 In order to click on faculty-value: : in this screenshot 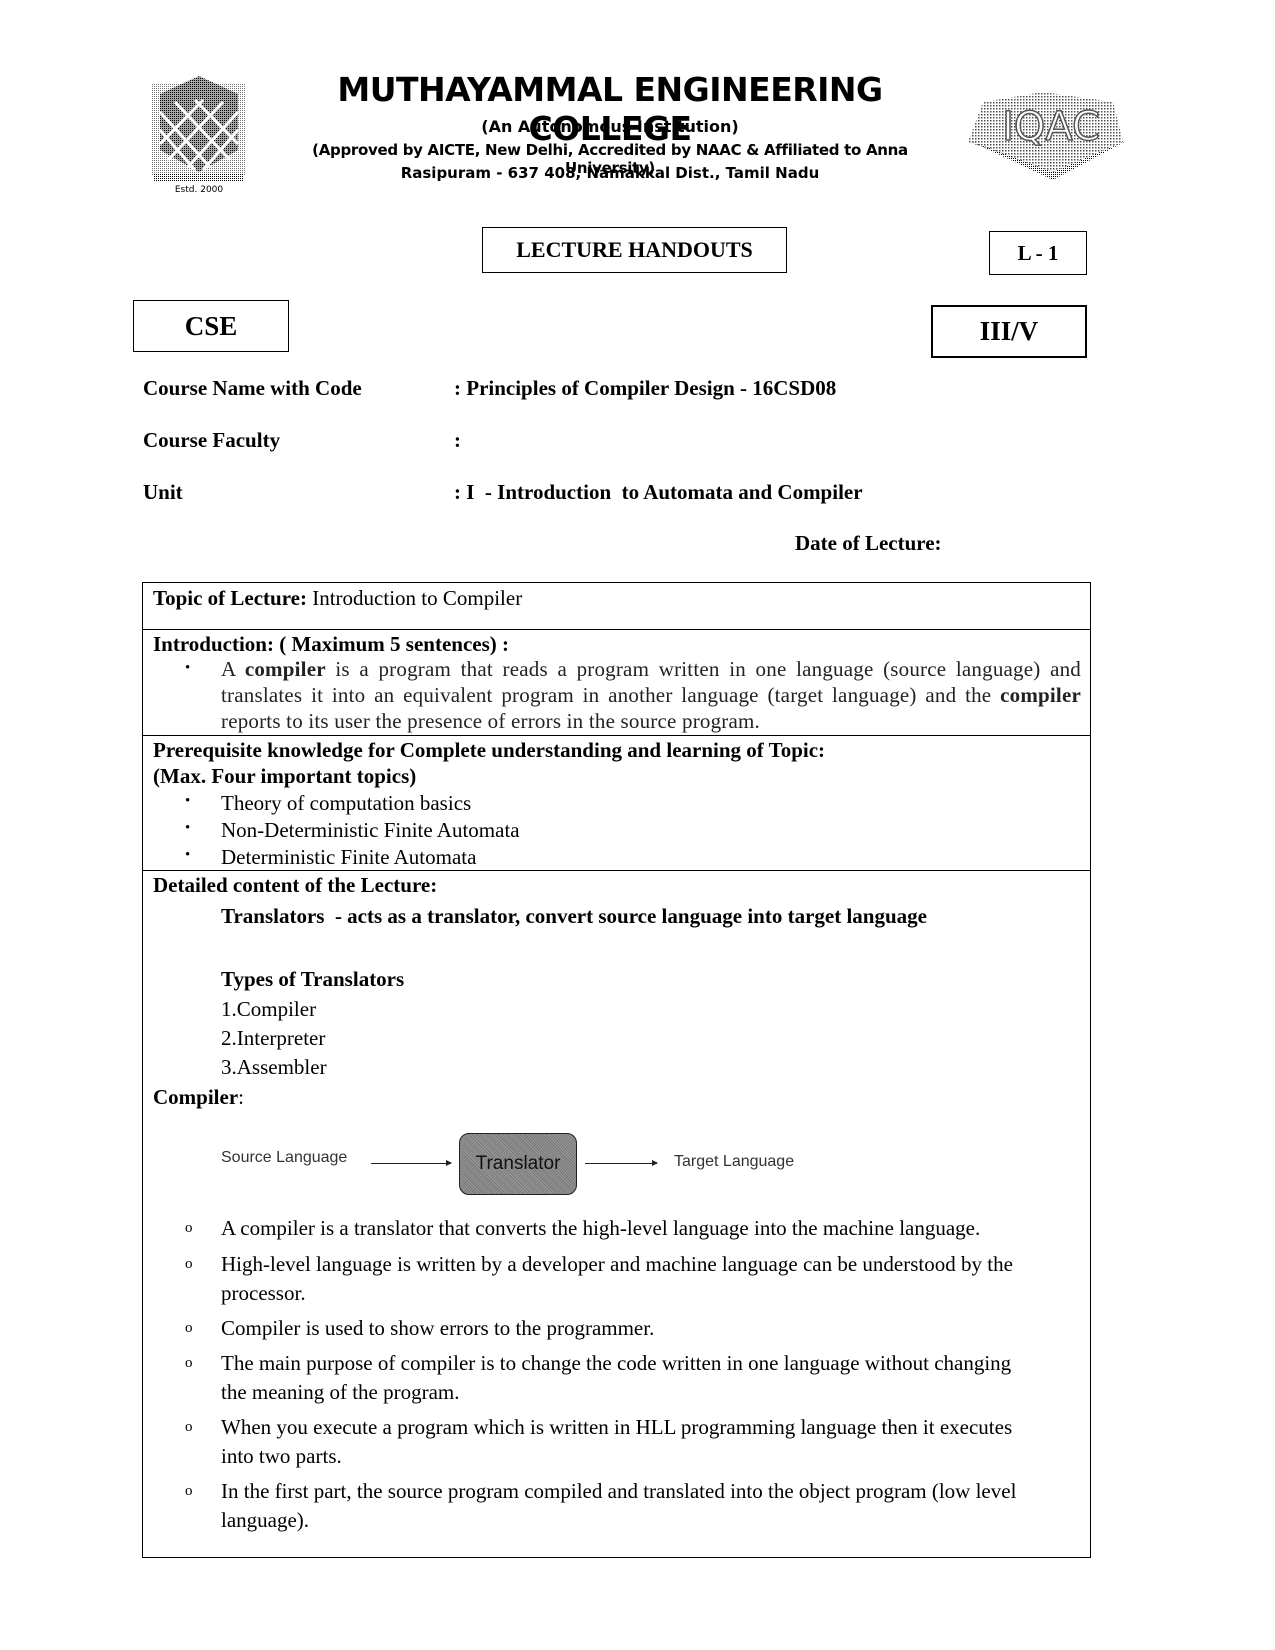, I will do `click(457, 440)`.